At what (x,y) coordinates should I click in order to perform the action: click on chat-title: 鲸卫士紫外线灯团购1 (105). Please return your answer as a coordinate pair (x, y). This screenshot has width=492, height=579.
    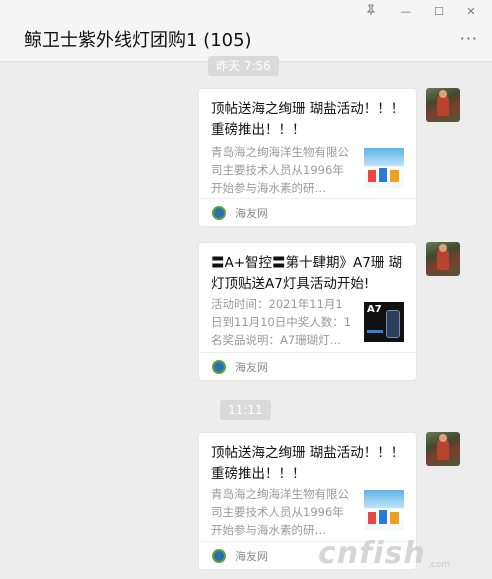
    Looking at the image, I should click on (138, 40).